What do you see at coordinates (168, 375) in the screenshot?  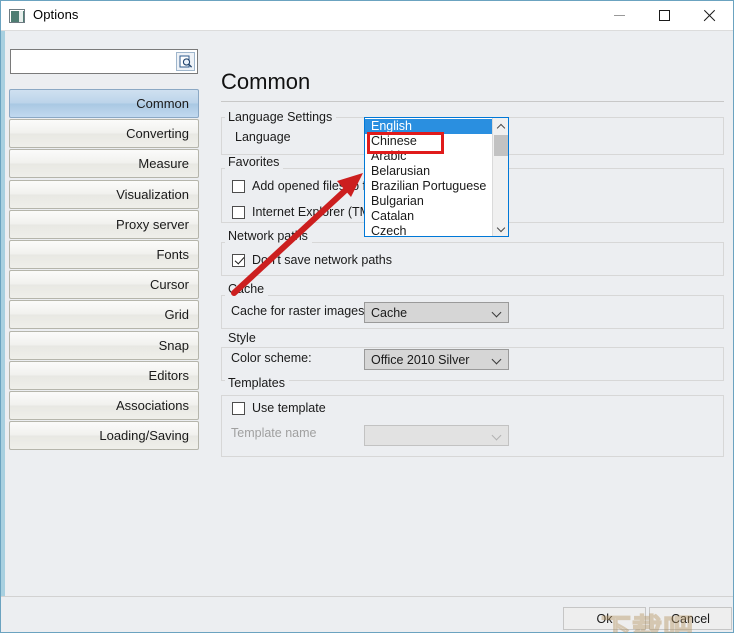 I see `sidebar-item-label: Editors` at bounding box center [168, 375].